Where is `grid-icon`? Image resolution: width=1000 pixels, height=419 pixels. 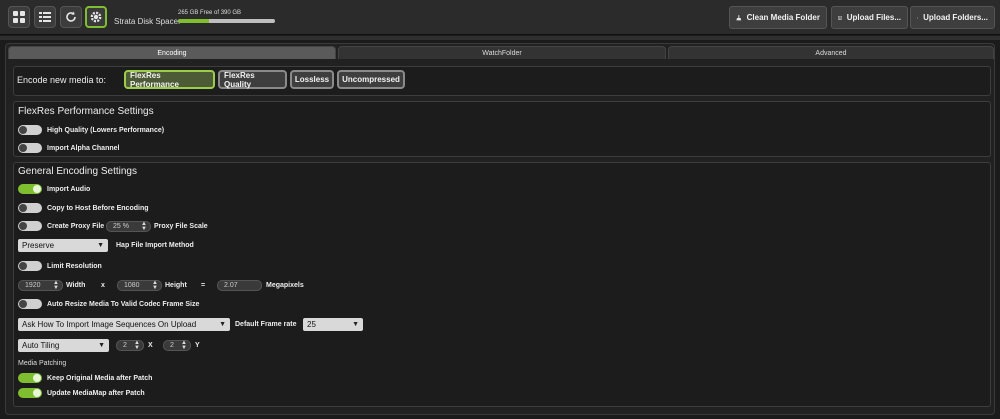
grid-icon is located at coordinates (19, 17).